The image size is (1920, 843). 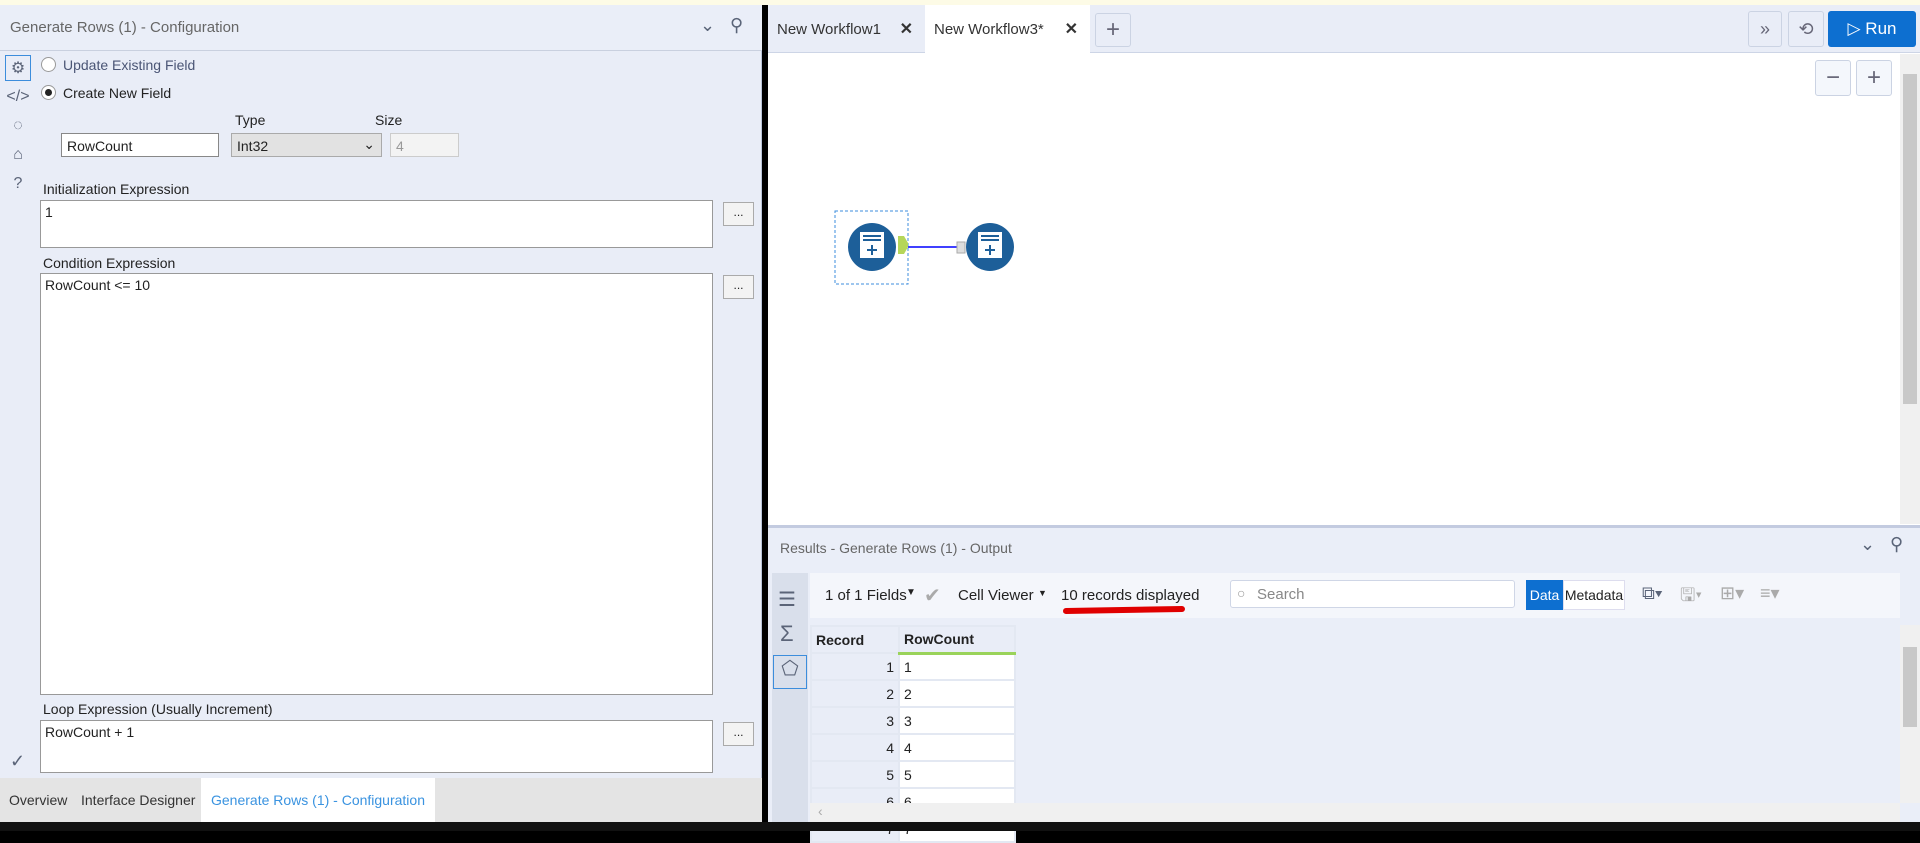 What do you see at coordinates (18, 97) in the screenshot?
I see `code-icon: </>` at bounding box center [18, 97].